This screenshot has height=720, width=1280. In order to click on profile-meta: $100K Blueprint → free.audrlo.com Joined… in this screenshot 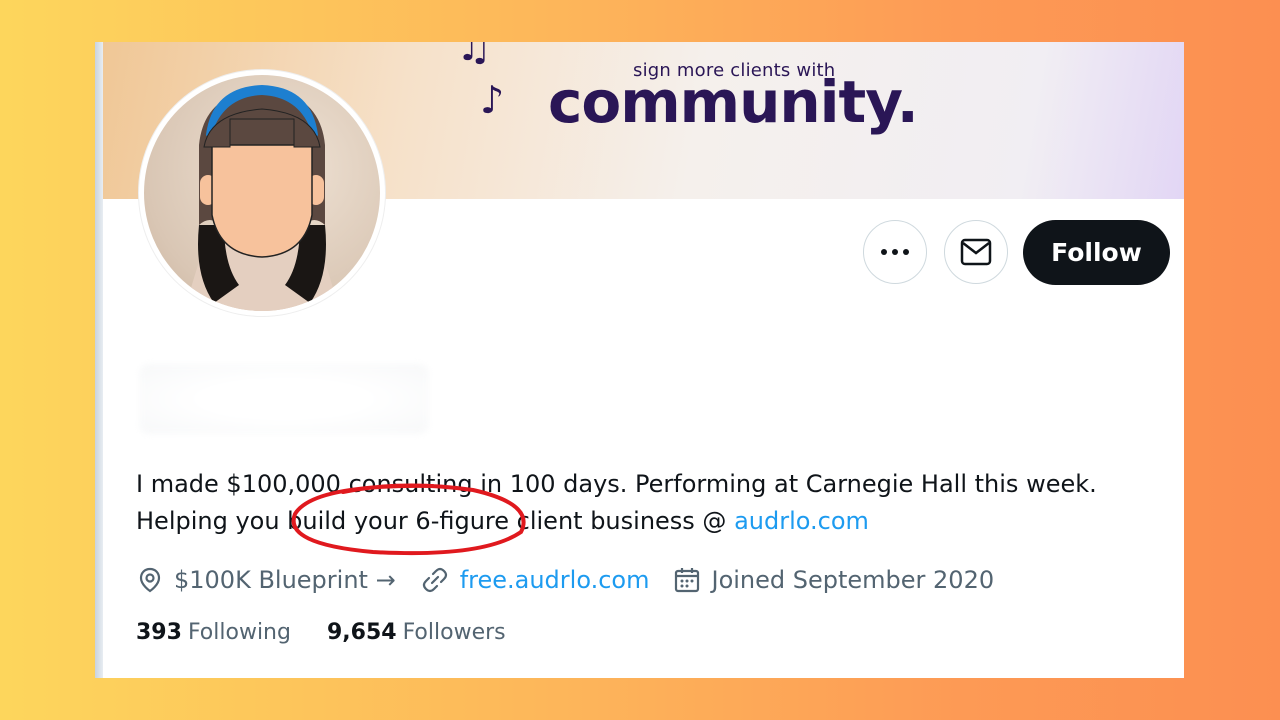, I will do `click(577, 580)`.